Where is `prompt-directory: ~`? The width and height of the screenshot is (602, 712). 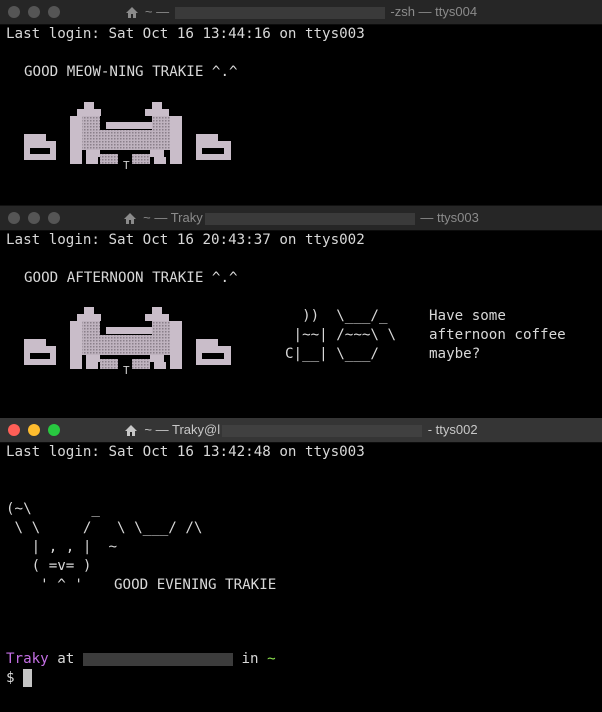 prompt-directory: ~ is located at coordinates (271, 659).